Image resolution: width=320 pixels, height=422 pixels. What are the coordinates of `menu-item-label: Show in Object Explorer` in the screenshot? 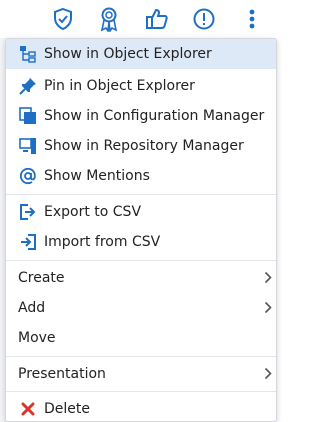 It's located at (128, 54).